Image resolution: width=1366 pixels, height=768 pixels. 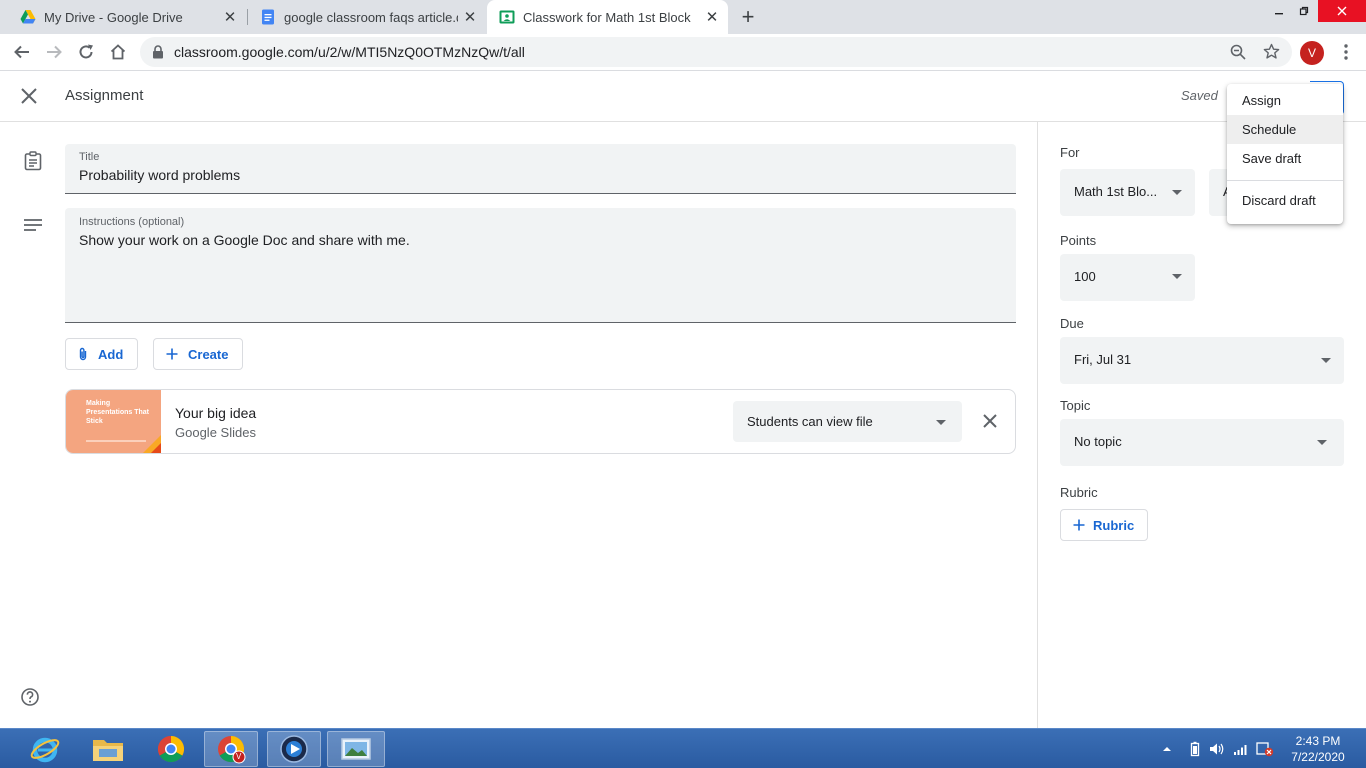 I want to click on forward-arrow-icon, so click(x=54, y=52).